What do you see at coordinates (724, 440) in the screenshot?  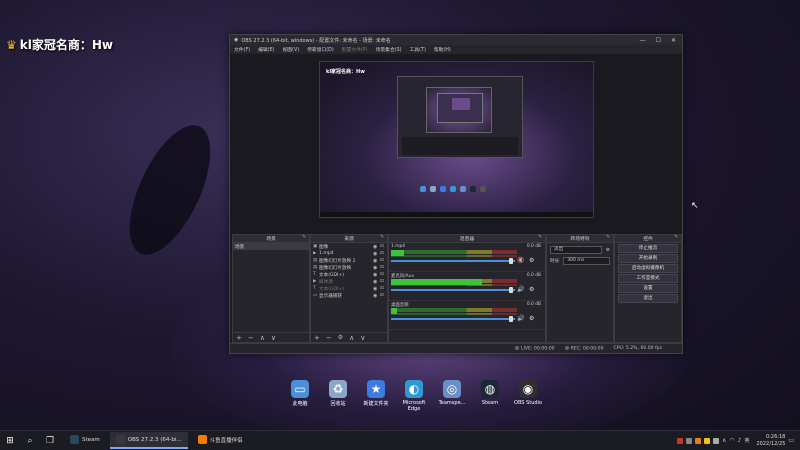 I see `chevron-up-icon: ∧` at bounding box center [724, 440].